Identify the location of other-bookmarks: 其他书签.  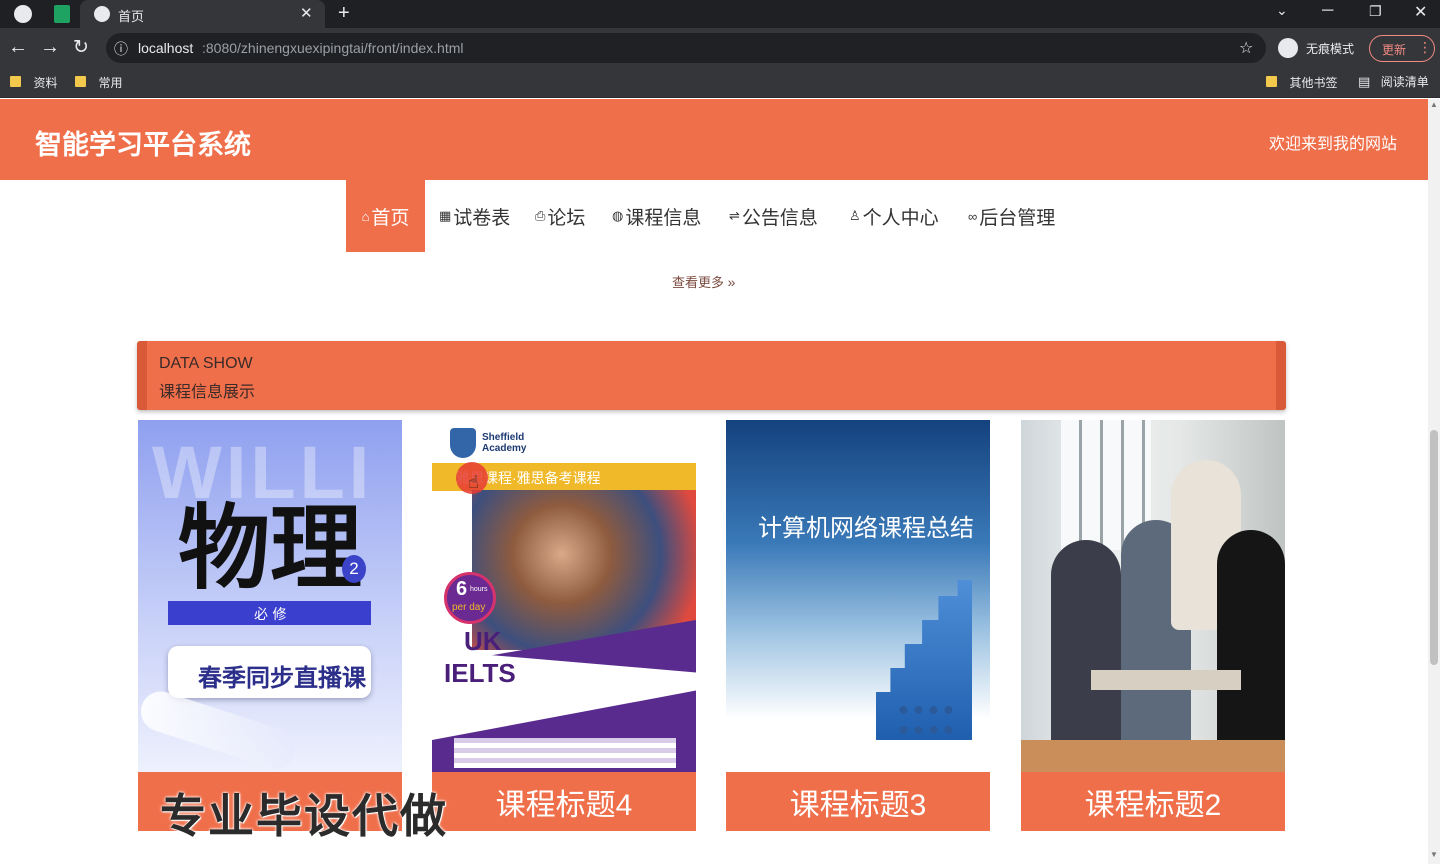
(1301, 83).